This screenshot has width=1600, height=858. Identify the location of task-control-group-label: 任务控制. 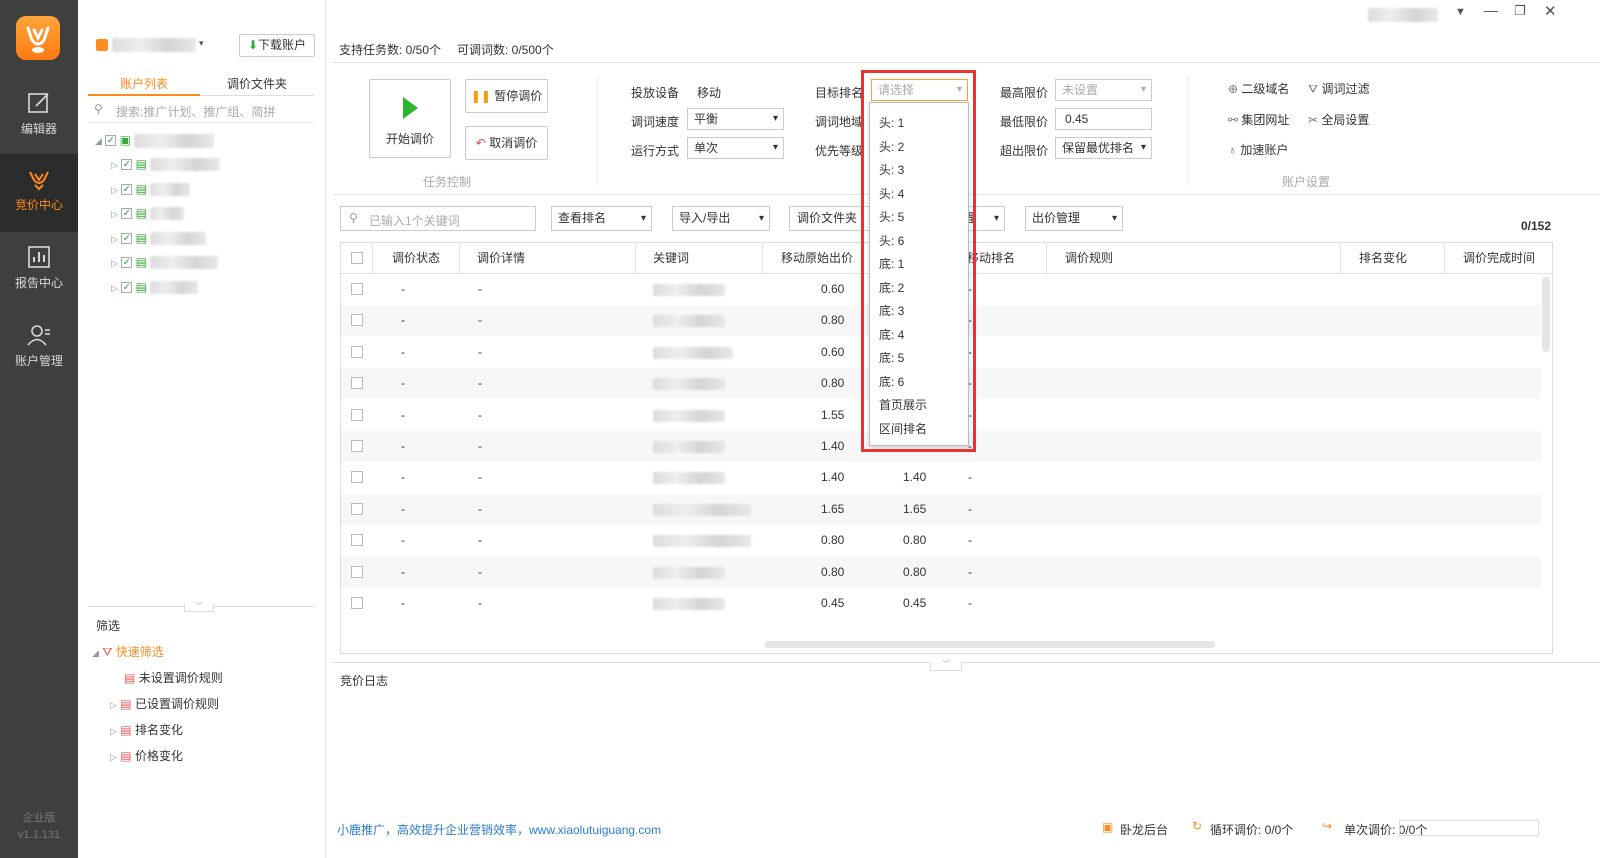
(447, 182).